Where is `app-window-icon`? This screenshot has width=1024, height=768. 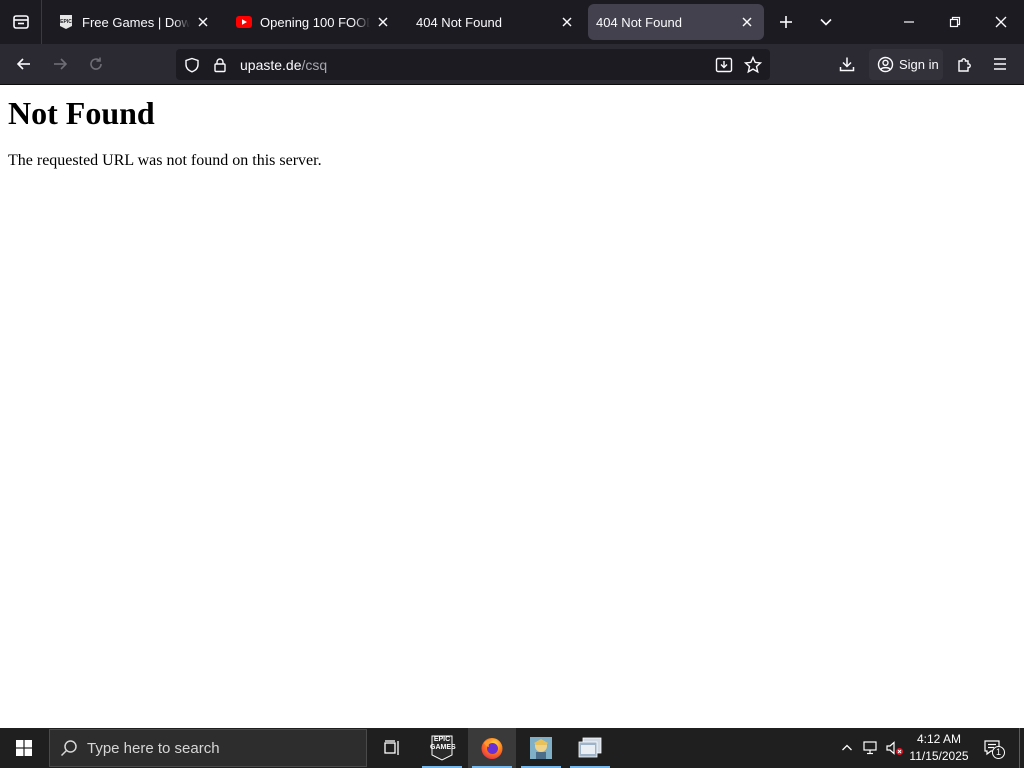 app-window-icon is located at coordinates (590, 747).